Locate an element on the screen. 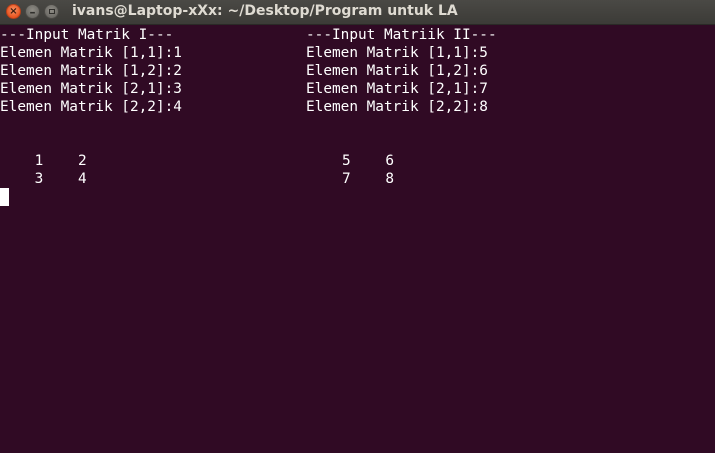  matrix2-row: 7 8 is located at coordinates (368, 179).